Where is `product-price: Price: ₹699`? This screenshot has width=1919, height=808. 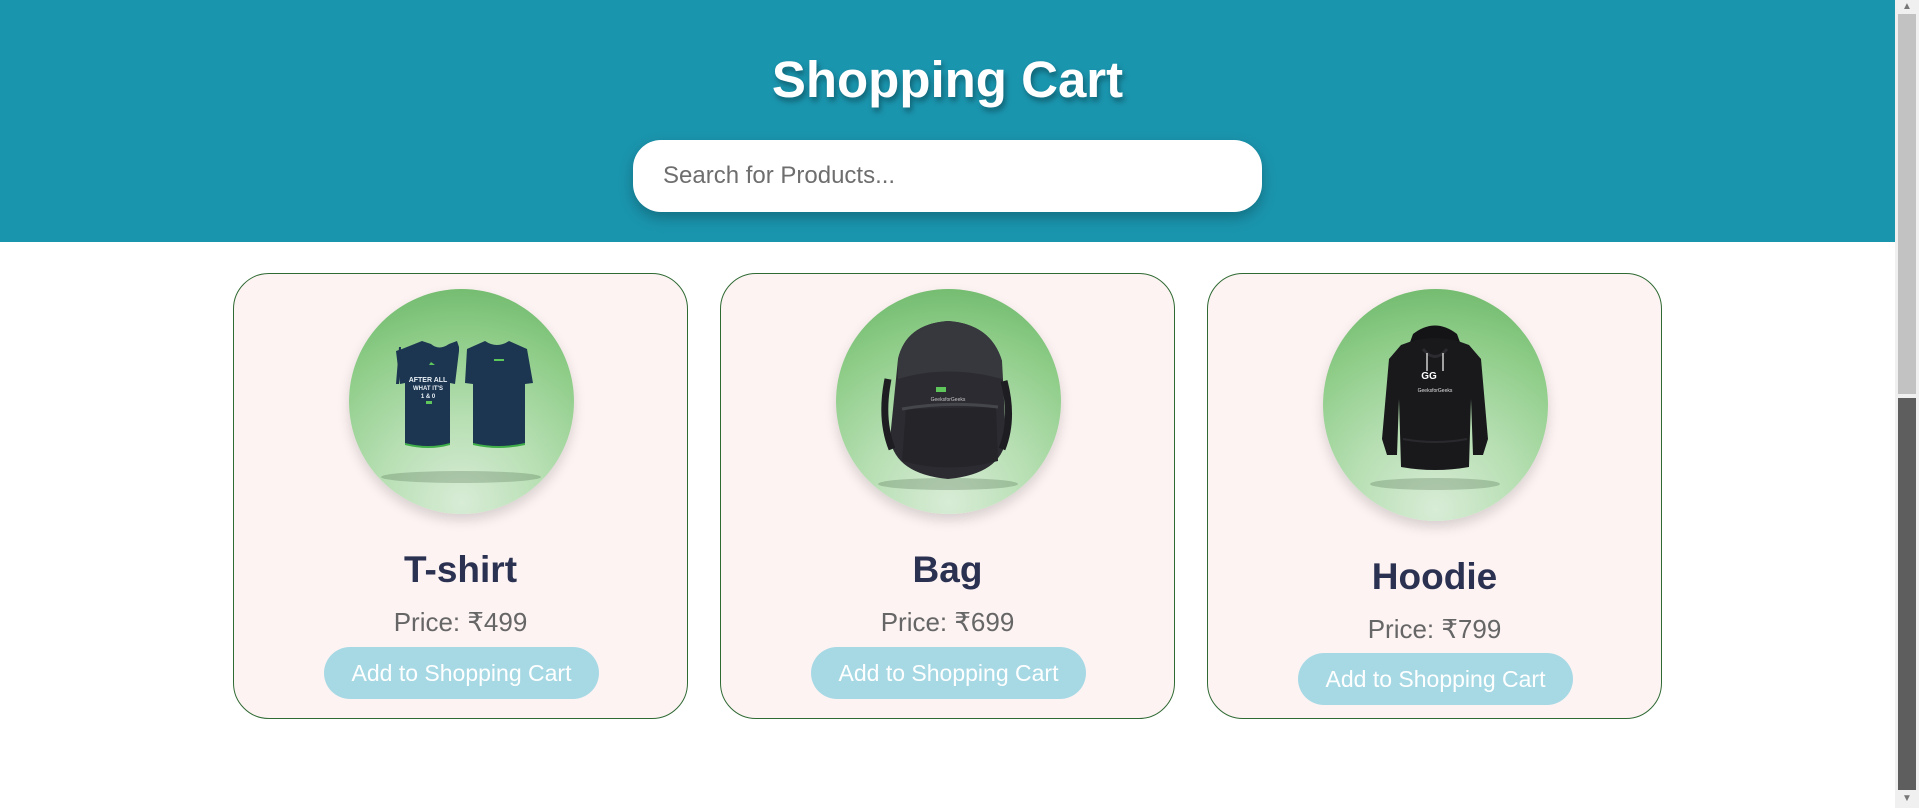
product-price: Price: ₹699 is located at coordinates (947, 622).